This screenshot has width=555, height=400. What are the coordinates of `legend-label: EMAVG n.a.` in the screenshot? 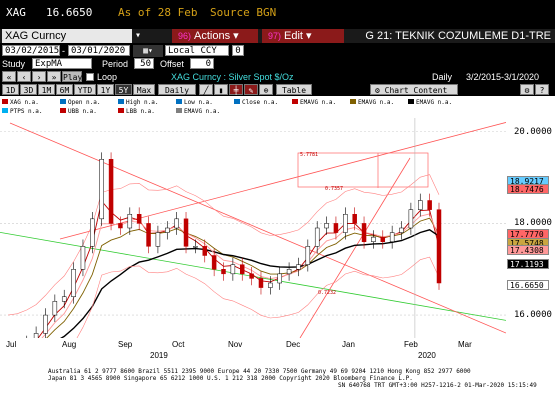 It's located at (376, 102).